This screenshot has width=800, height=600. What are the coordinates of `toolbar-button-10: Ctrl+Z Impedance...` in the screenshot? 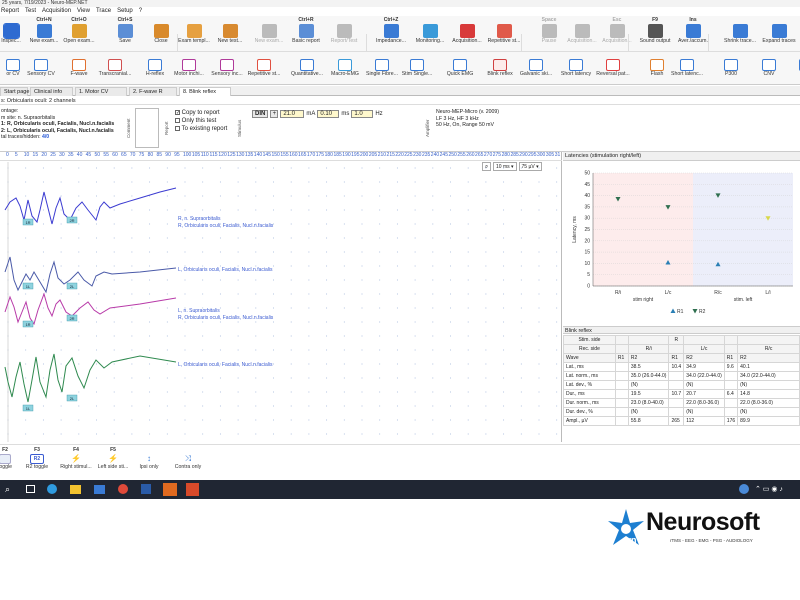 It's located at (391, 31).